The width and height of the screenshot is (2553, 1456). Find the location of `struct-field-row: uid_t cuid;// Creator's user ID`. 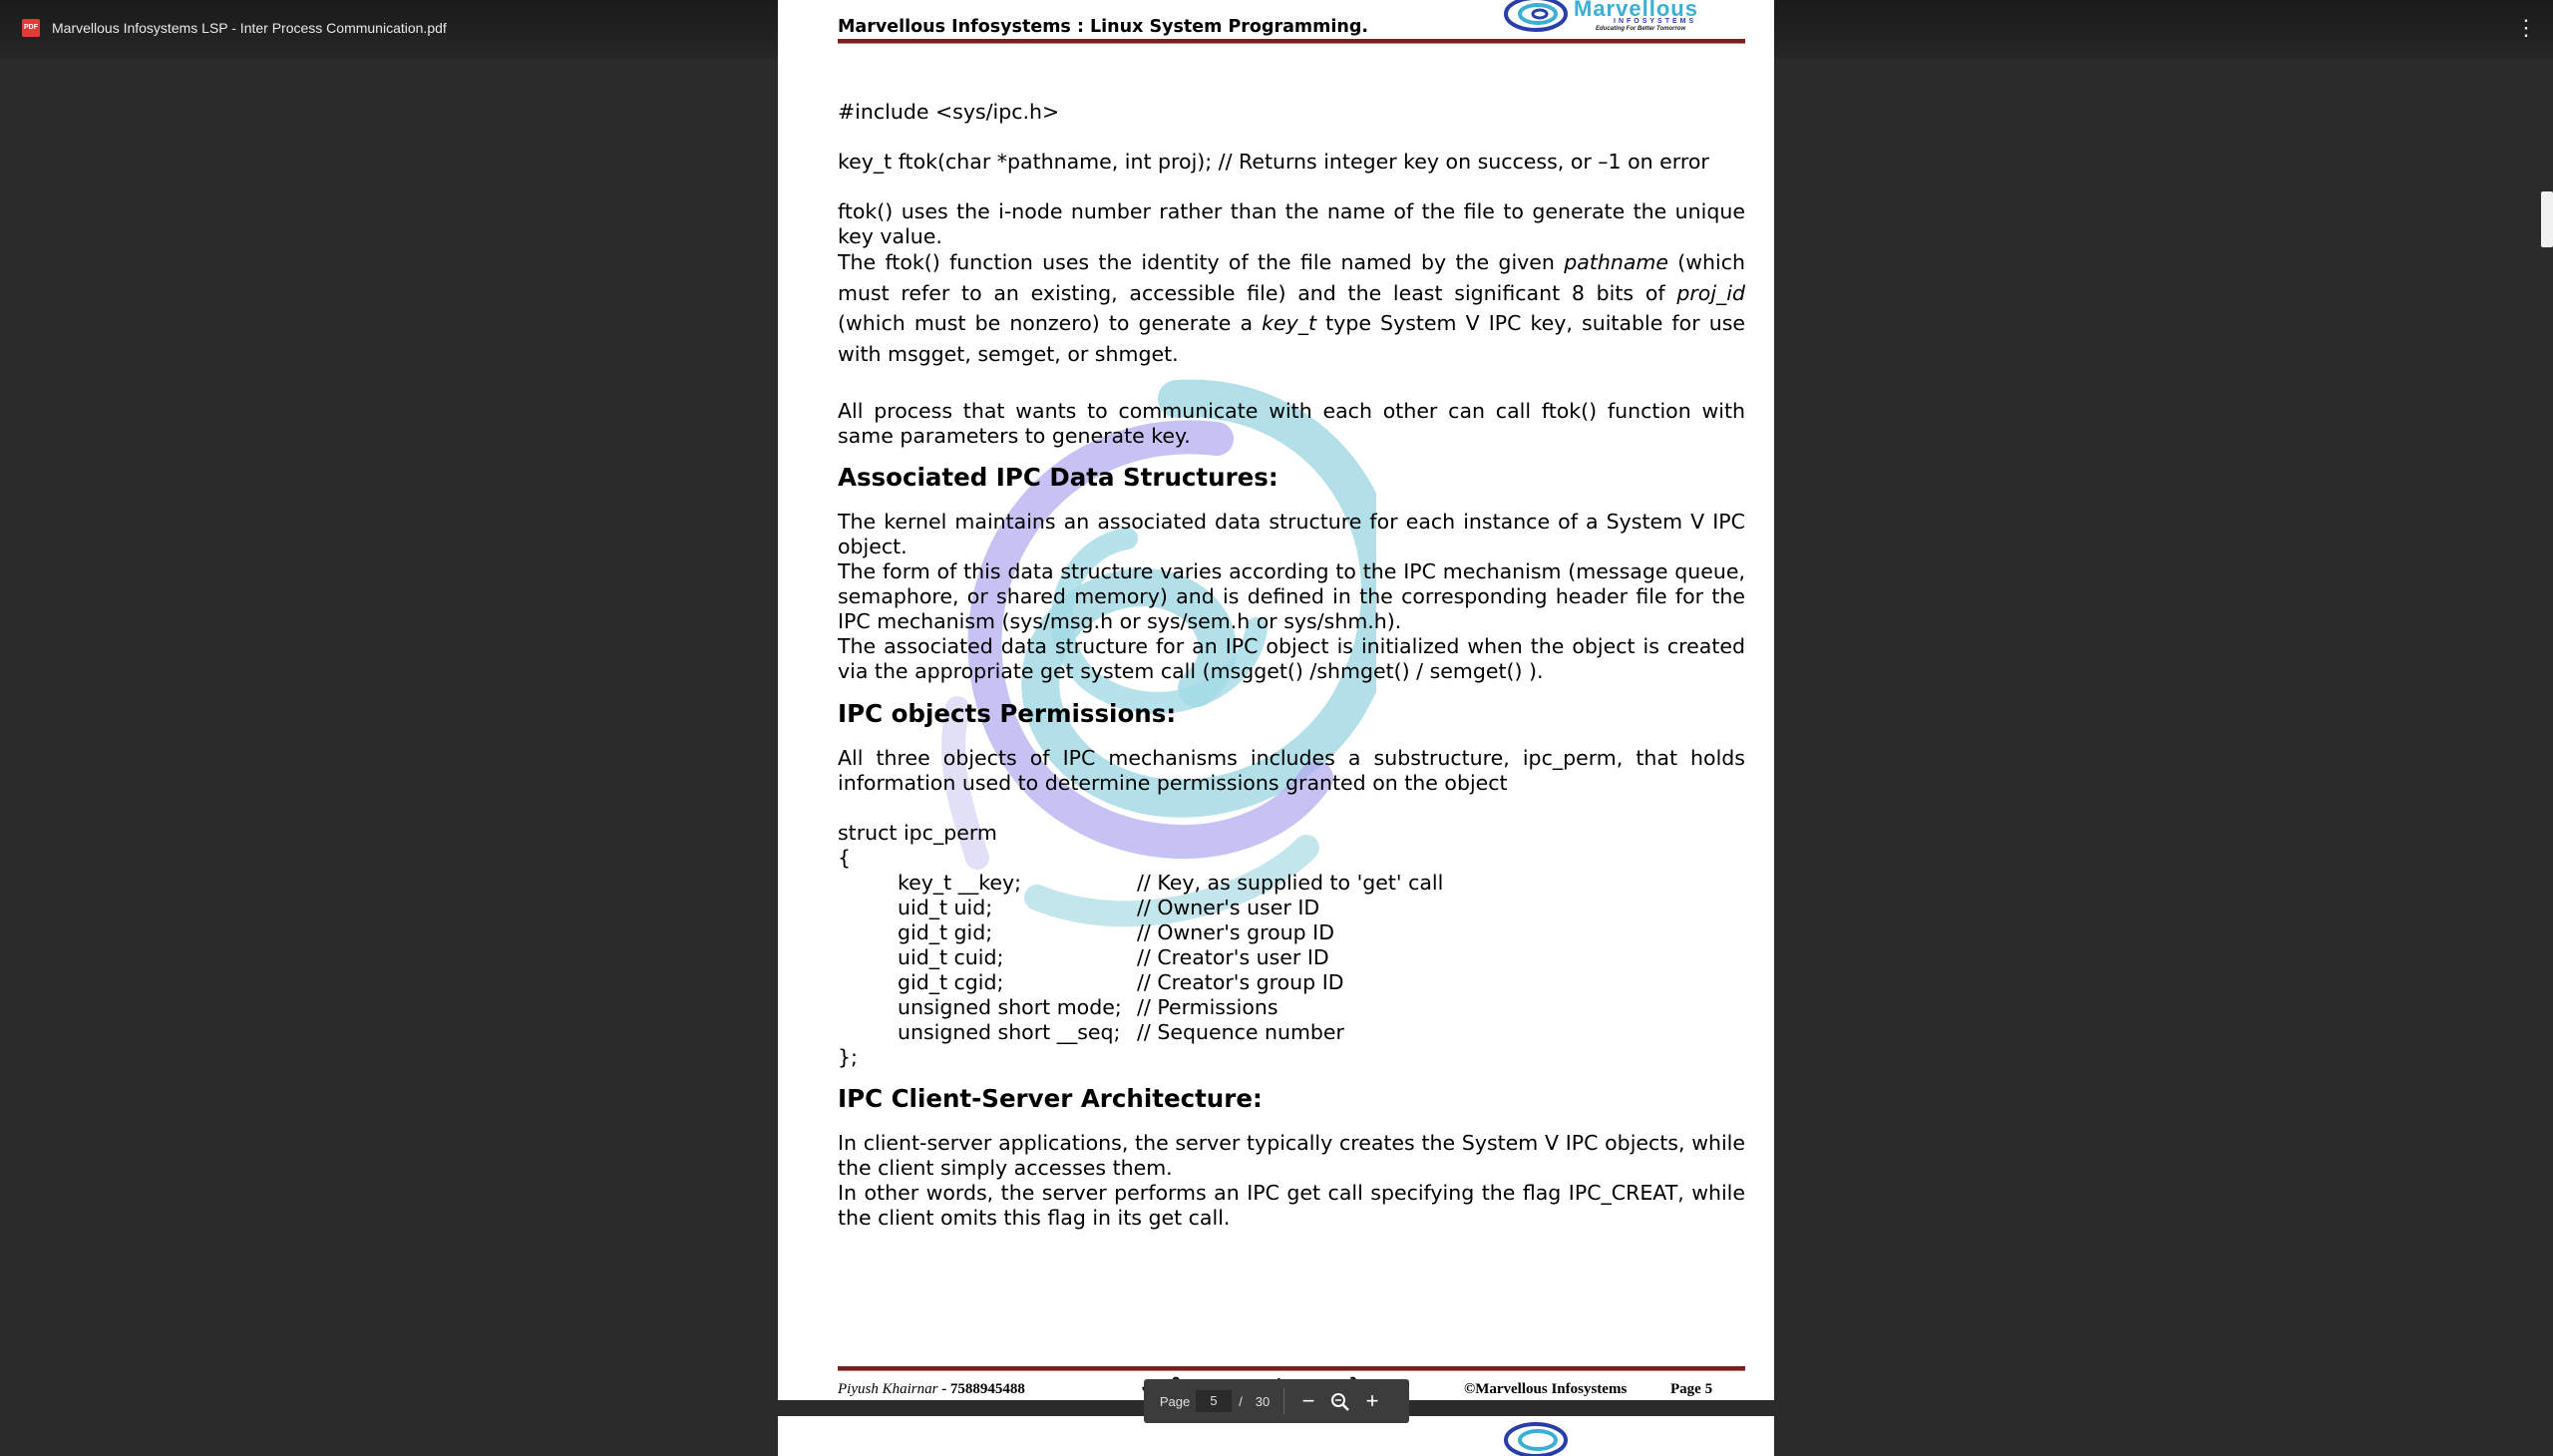

struct-field-row: uid_t cuid;// Creator's user ID is located at coordinates (1114, 957).